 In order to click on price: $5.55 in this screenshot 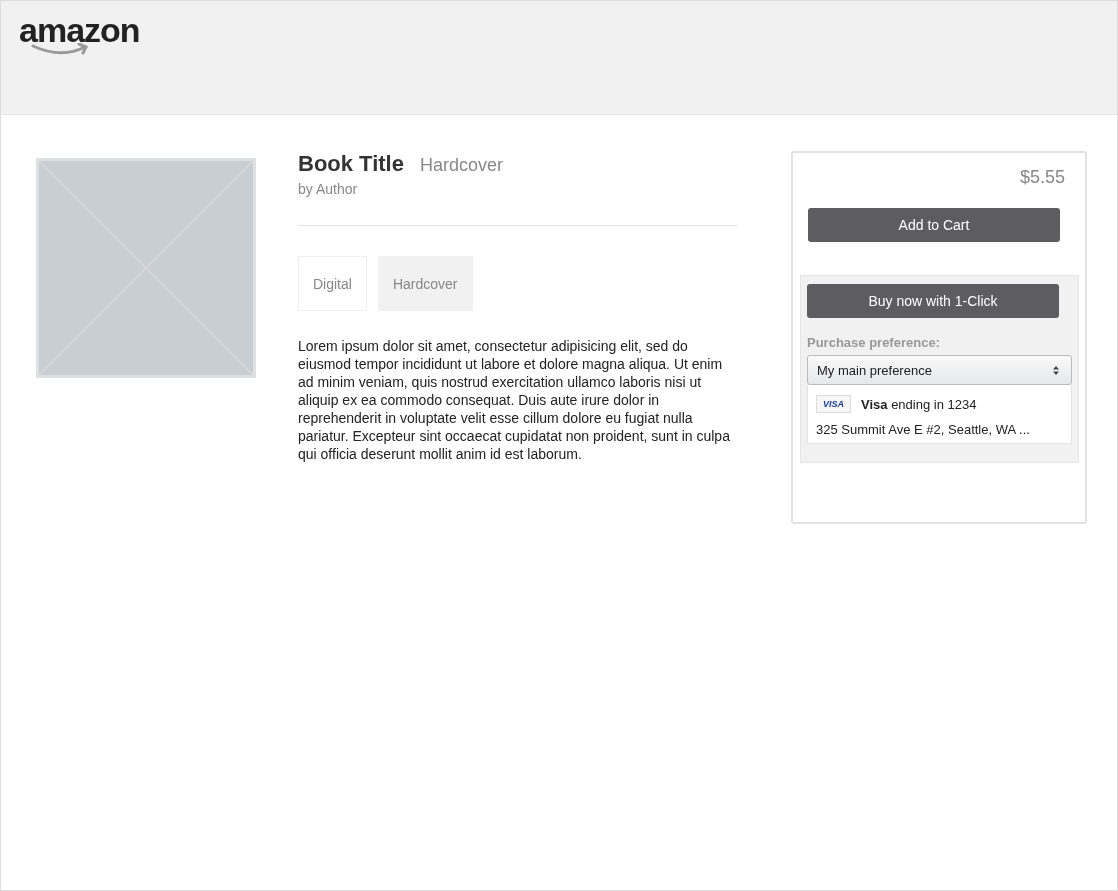, I will do `click(1041, 177)`.